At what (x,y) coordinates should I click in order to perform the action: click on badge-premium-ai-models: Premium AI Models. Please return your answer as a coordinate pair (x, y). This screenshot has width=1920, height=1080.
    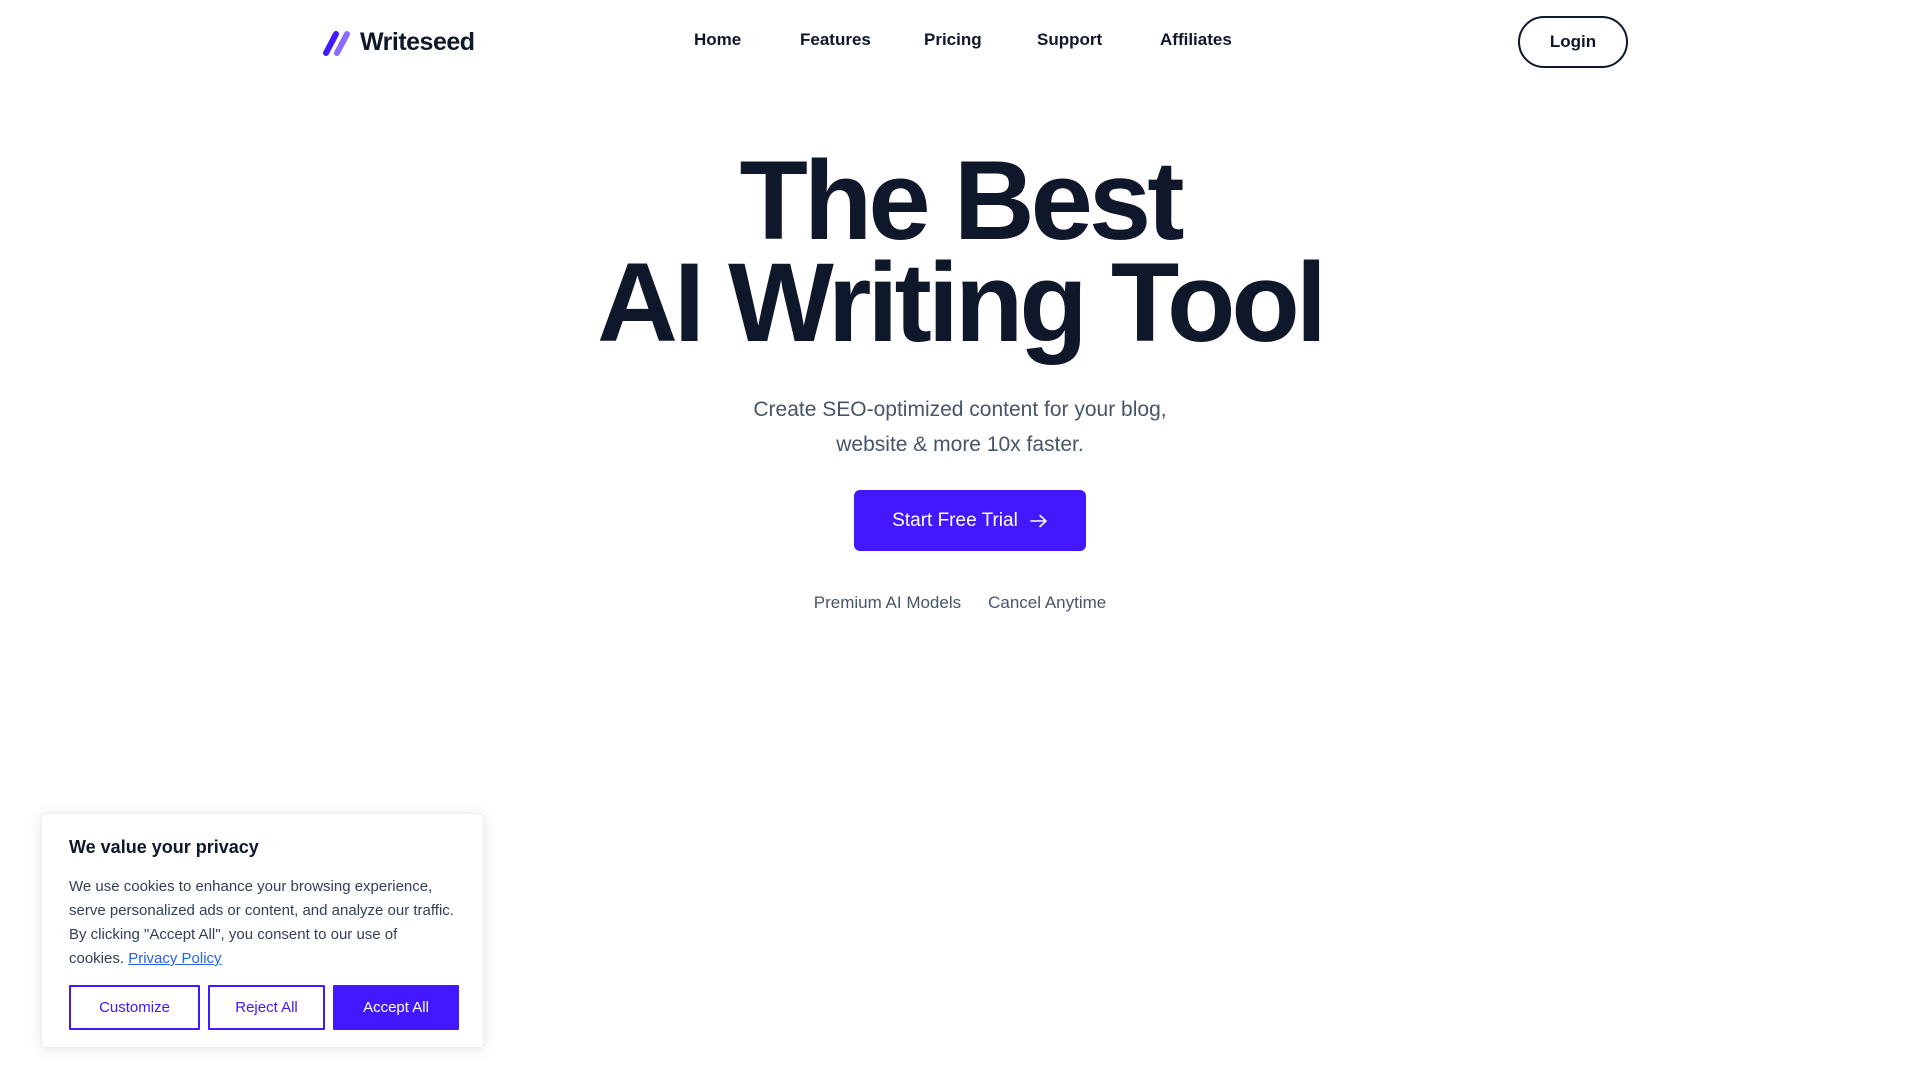
    Looking at the image, I should click on (887, 602).